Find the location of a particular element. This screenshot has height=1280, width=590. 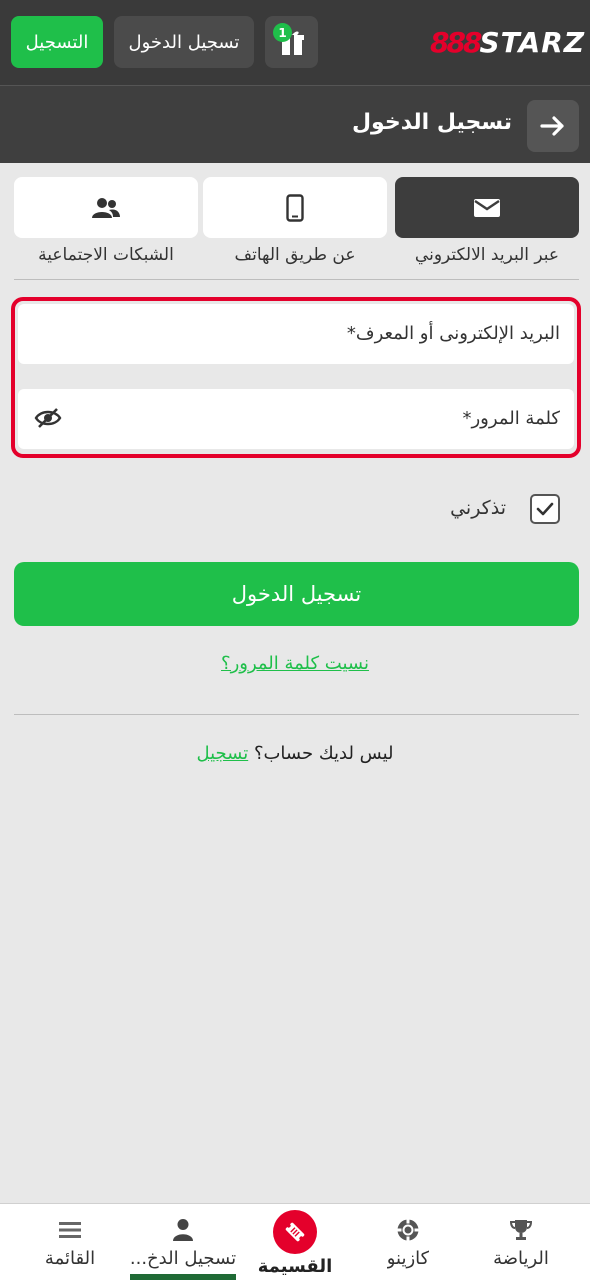

nav-active-indicator is located at coordinates (183, 1277).